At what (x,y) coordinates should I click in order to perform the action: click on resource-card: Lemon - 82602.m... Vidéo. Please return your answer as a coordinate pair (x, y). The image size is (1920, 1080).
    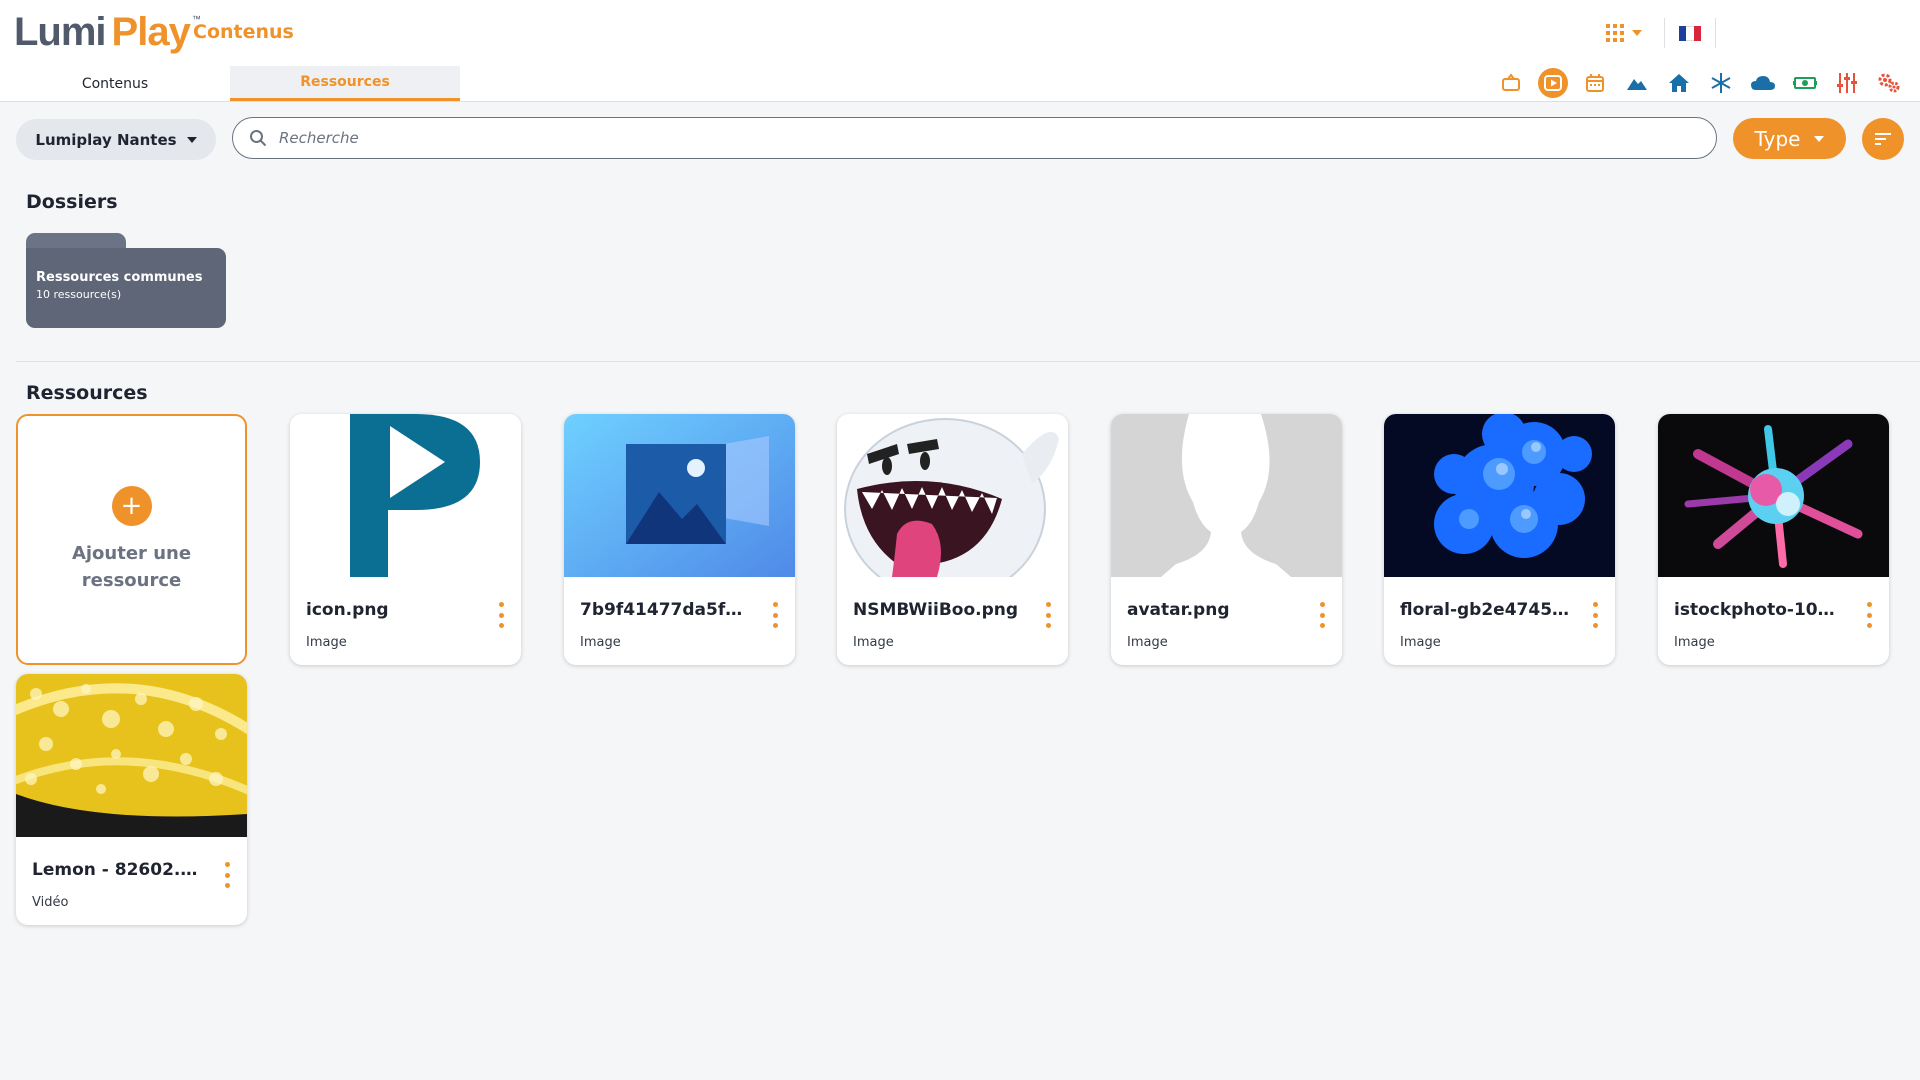
    Looking at the image, I should click on (131, 799).